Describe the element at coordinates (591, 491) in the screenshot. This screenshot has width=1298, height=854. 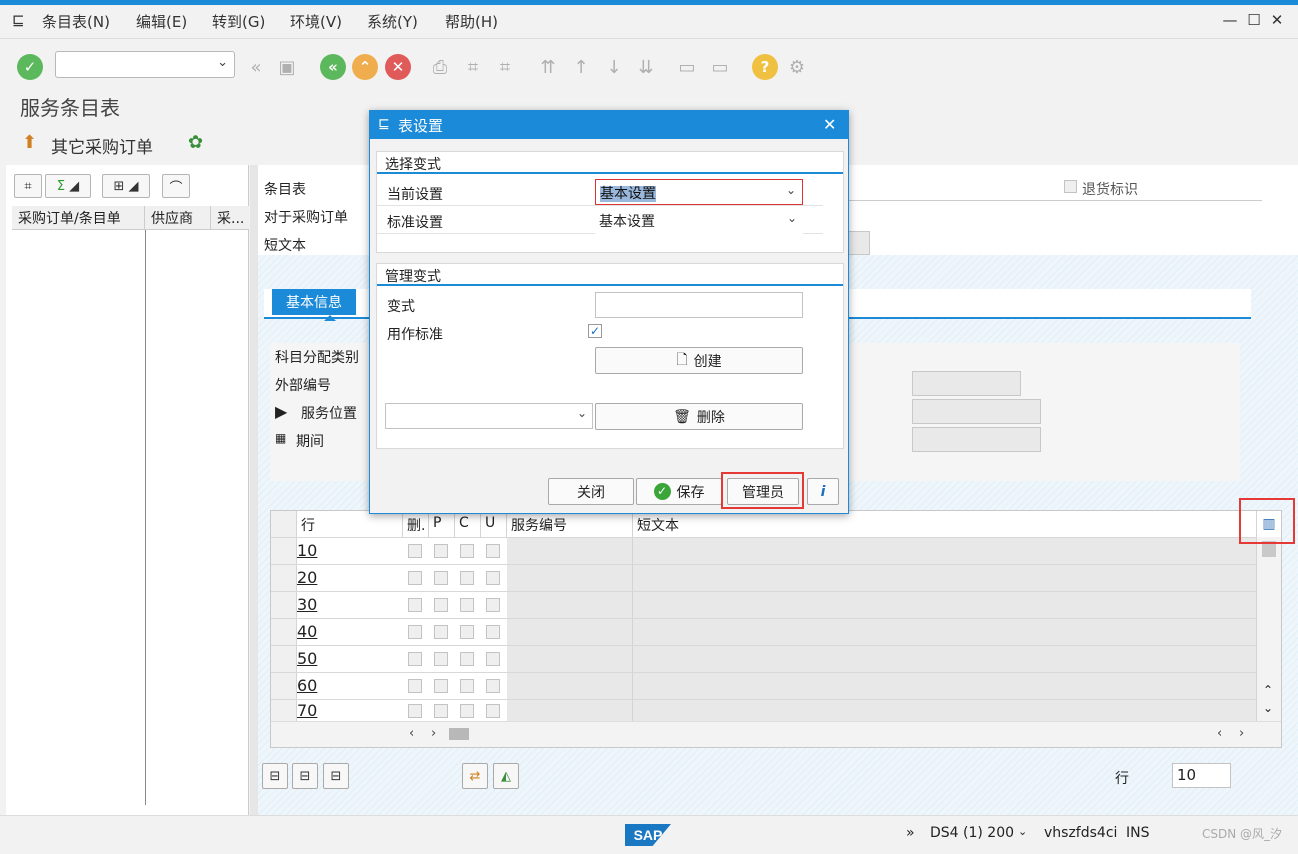
I see `close-button: 关闭` at that location.